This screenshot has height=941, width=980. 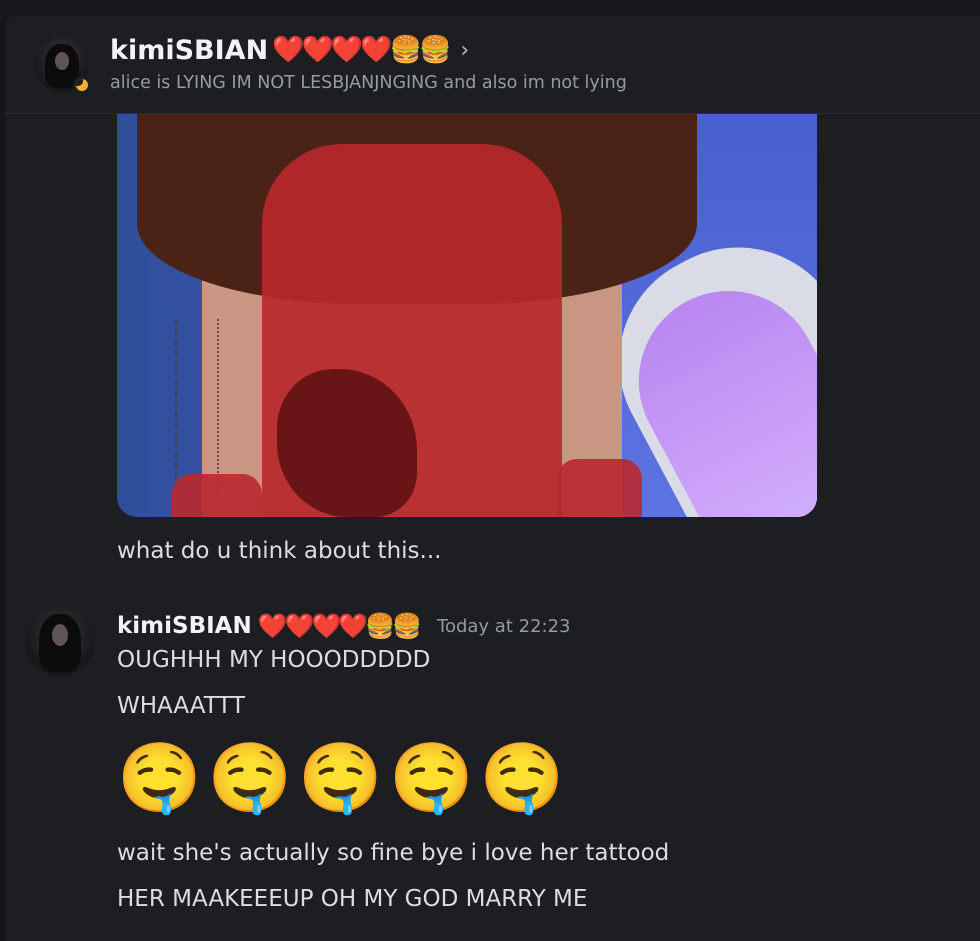 I want to click on header-username: kimiSBIAN ❤️❤️❤️❤️🍔🍔 ›, so click(x=289, y=50).